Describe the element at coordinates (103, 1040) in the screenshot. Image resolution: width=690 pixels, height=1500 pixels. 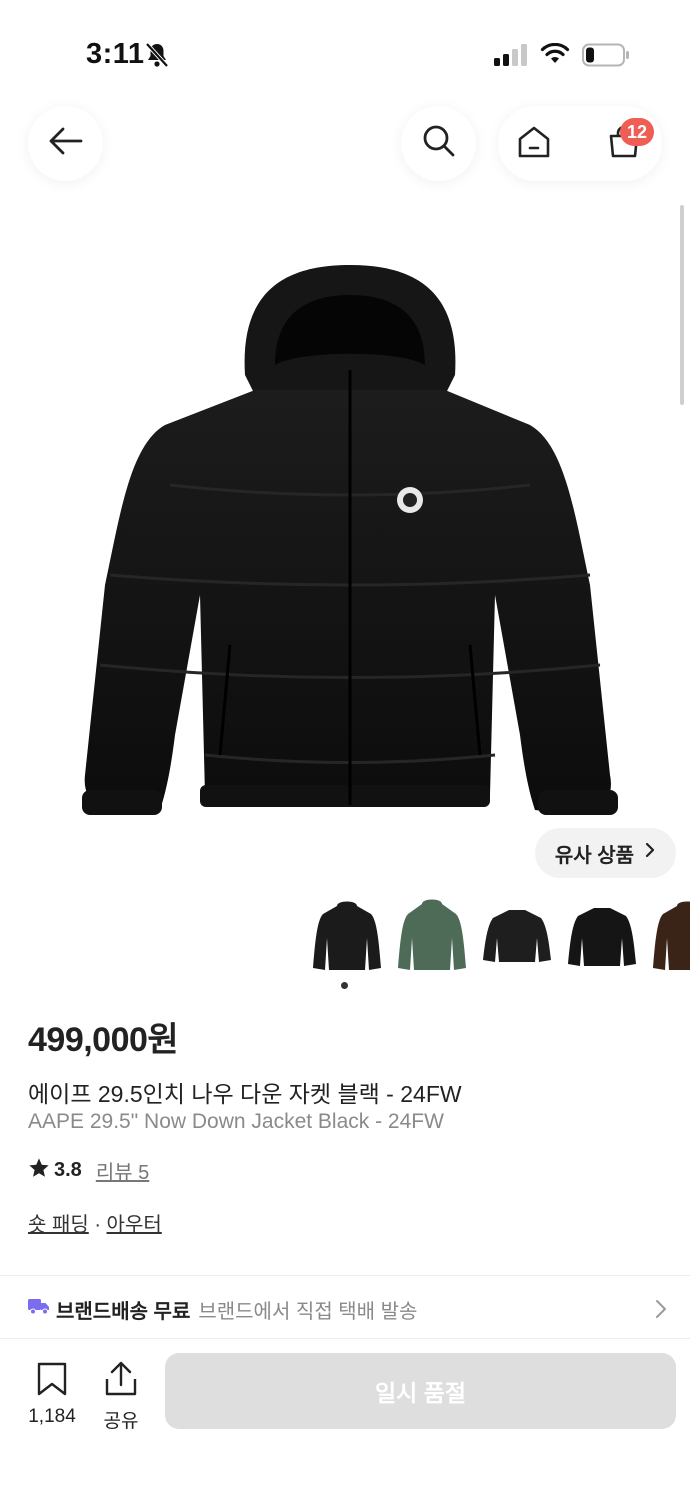
I see `product-price: 499,000원` at that location.